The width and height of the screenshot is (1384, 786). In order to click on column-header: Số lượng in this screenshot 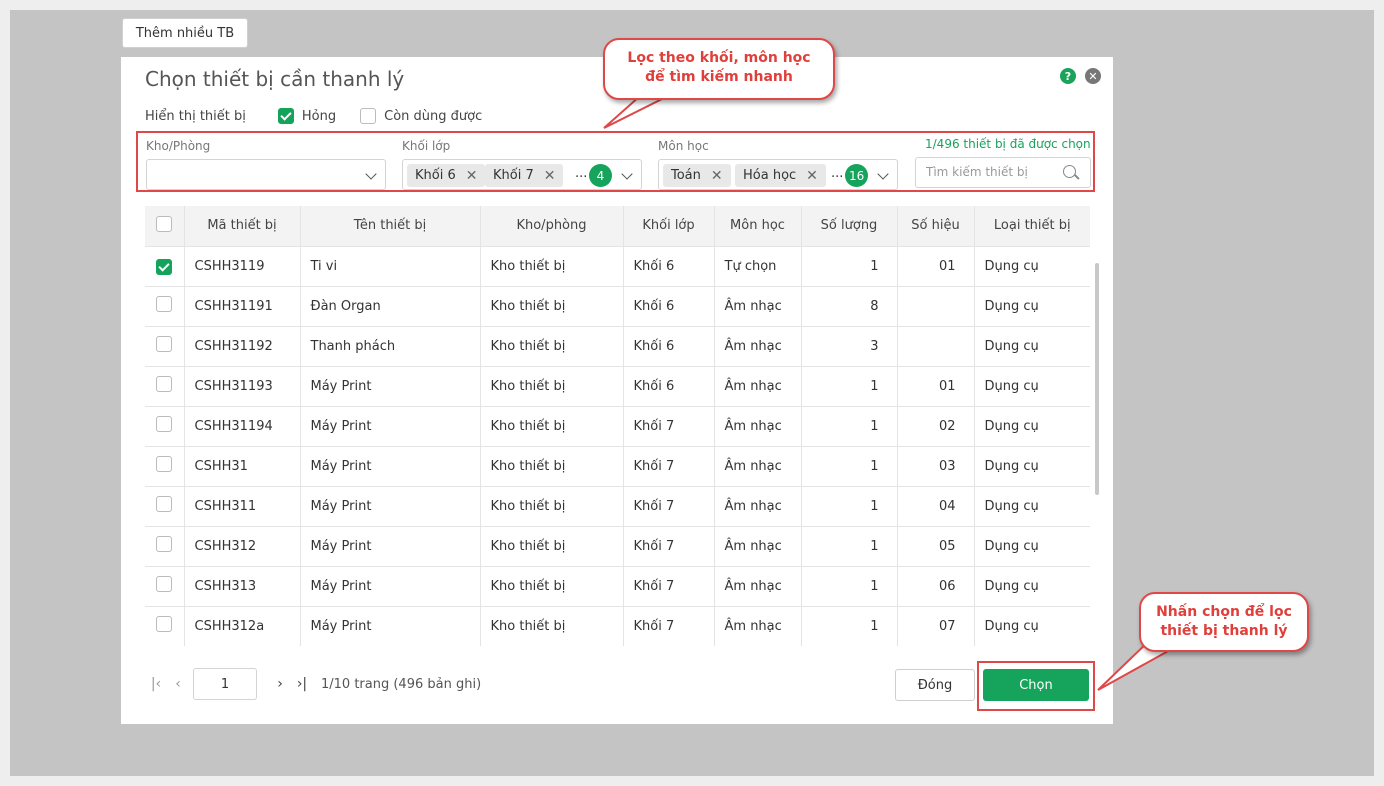, I will do `click(849, 226)`.